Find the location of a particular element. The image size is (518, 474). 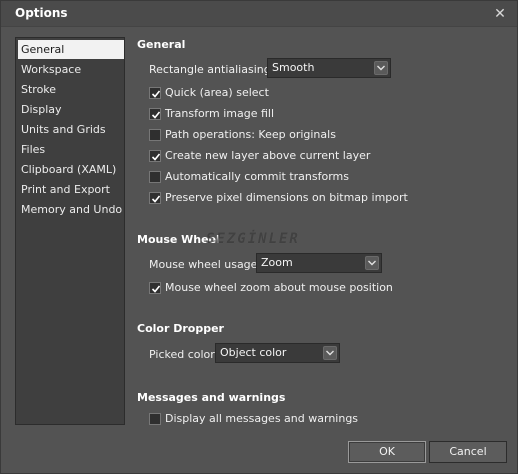

quick-select-checkbox is located at coordinates (155, 93).